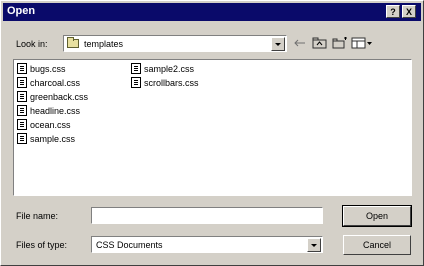 This screenshot has height=266, width=424. Describe the element at coordinates (129, 245) in the screenshot. I see `file-type-value: CSS Documents` at that location.